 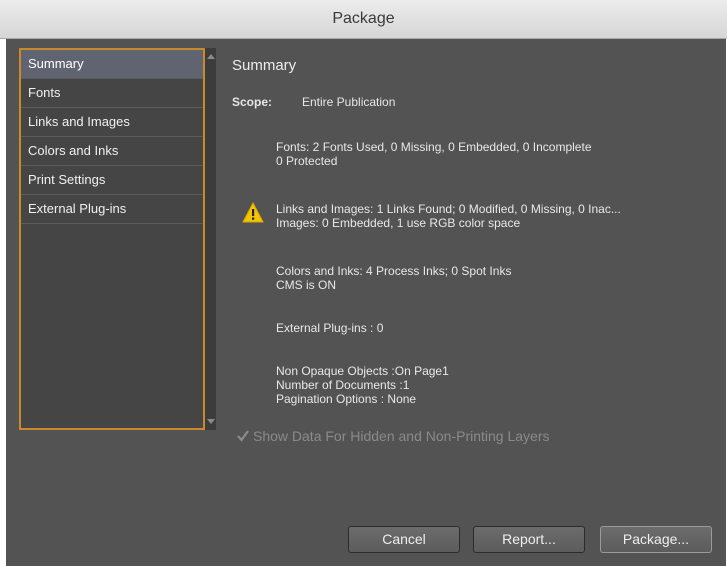 I want to click on colors-summary-line: CMS is ON, so click(x=306, y=285).